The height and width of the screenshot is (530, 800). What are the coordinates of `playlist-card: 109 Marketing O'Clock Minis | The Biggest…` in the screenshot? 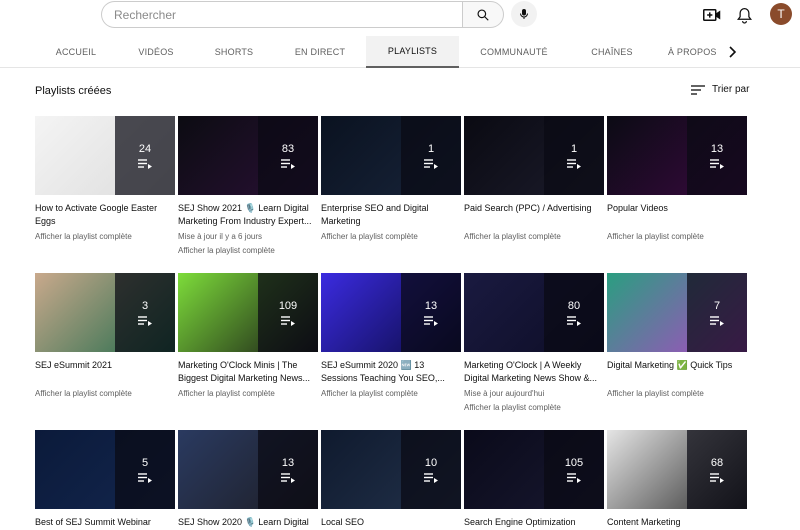 It's located at (248, 335).